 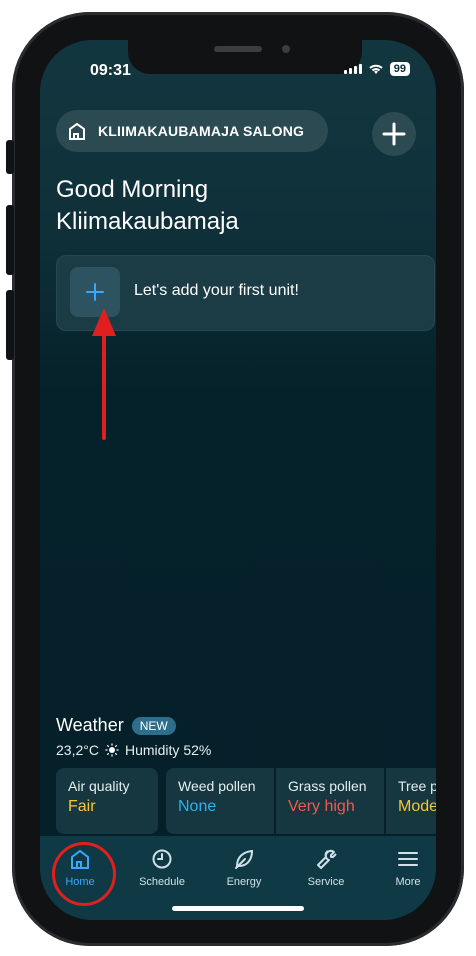 I want to click on nav-energy: Energy, so click(x=244, y=868).